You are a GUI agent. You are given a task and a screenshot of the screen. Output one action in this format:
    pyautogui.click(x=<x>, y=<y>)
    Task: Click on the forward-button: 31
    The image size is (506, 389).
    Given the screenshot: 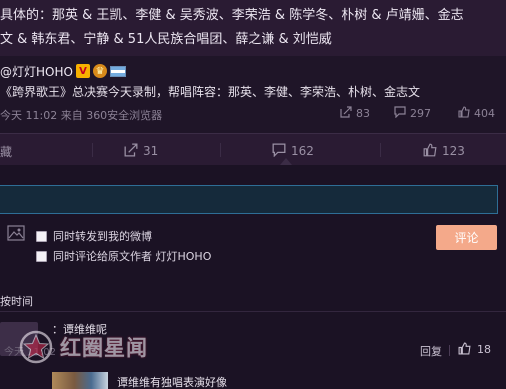 What is the action you would take?
    pyautogui.click(x=141, y=151)
    